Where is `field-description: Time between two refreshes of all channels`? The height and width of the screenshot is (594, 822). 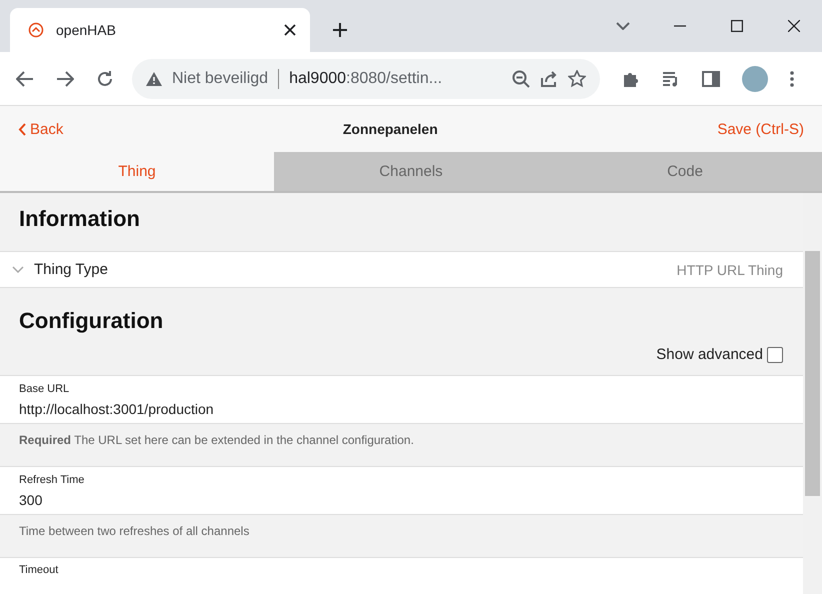
field-description: Time between two refreshes of all channels is located at coordinates (134, 531).